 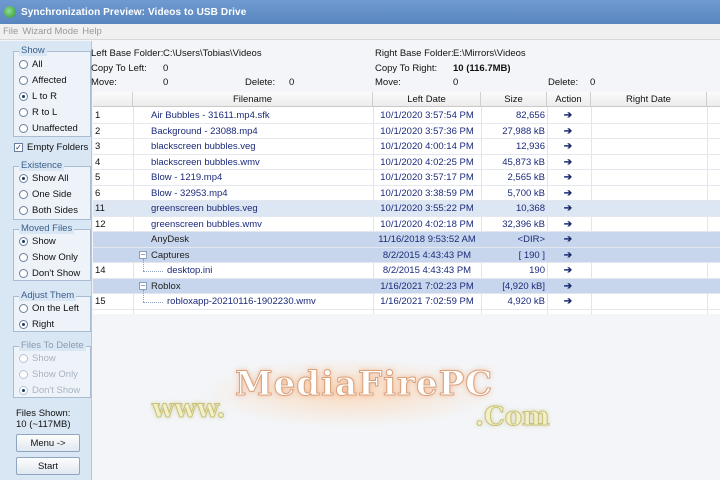 I want to click on column-header-size: Size, so click(x=514, y=99).